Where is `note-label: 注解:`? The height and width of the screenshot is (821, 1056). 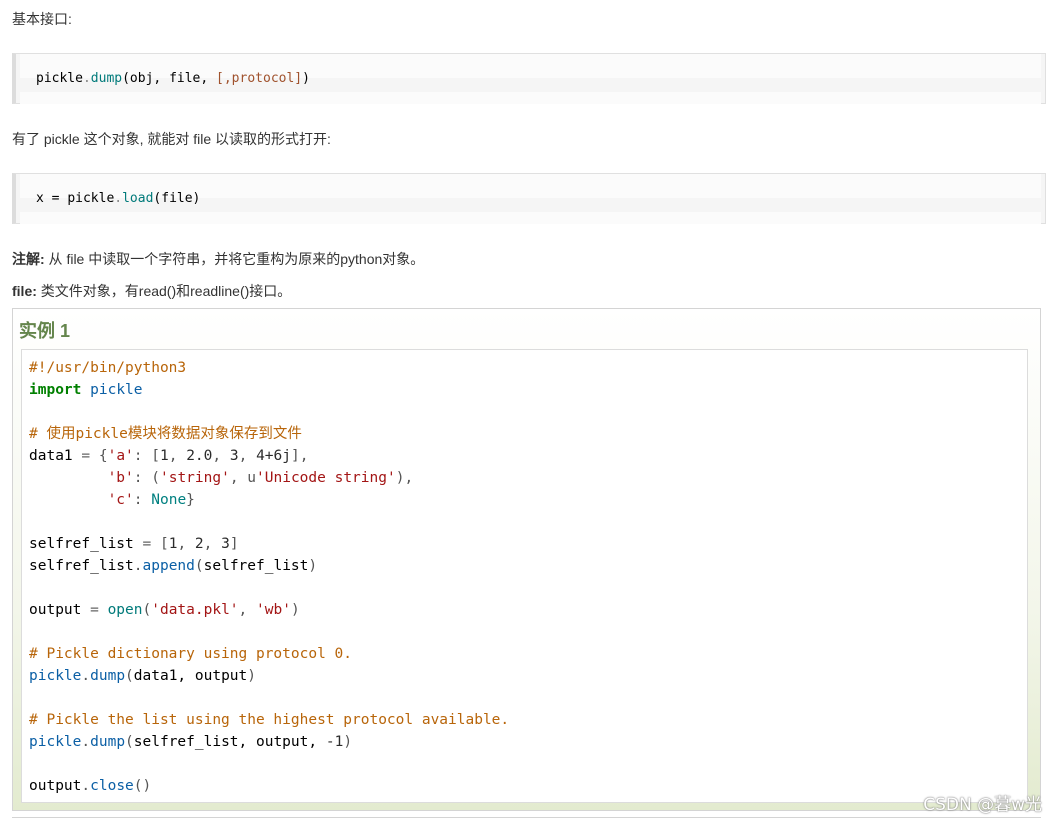
note-label: 注解: is located at coordinates (28, 259).